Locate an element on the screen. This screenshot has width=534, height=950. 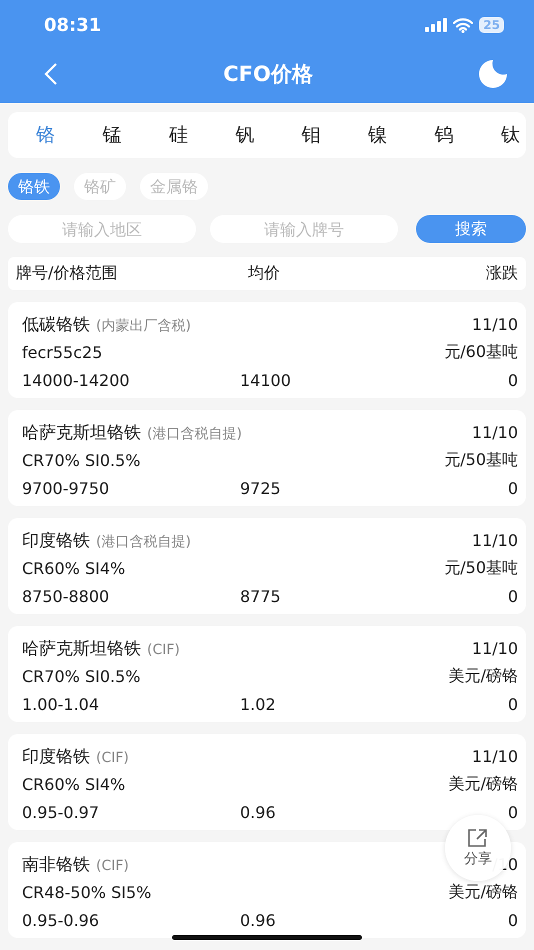
product-spec: CR48-50% SI5% is located at coordinates (87, 892).